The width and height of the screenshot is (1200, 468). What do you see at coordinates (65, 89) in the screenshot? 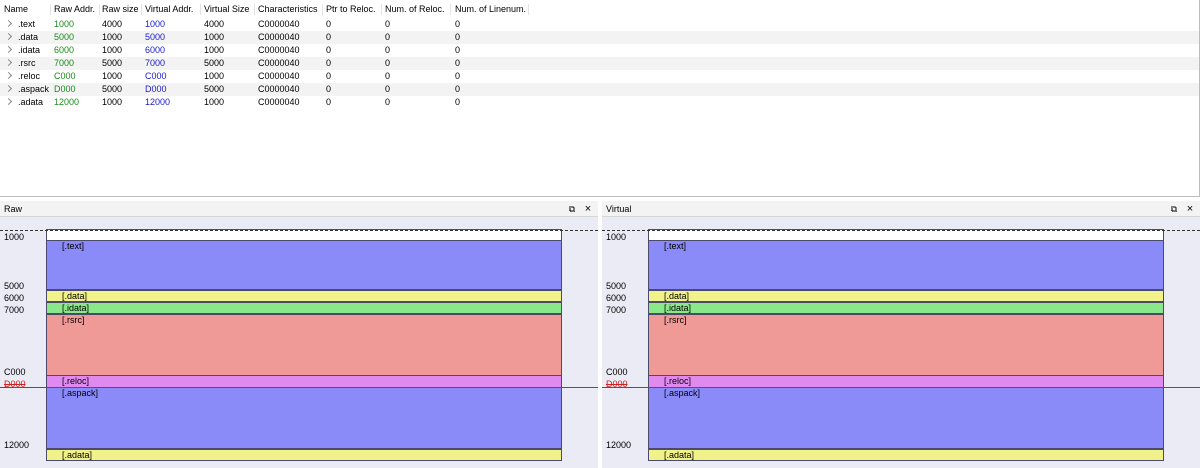
I see `cell-raw-addr: D000` at bounding box center [65, 89].